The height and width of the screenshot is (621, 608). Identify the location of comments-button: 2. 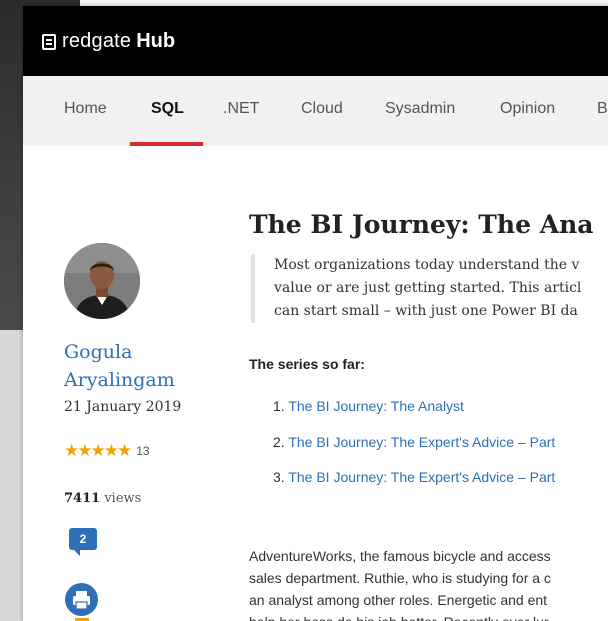
(83, 542).